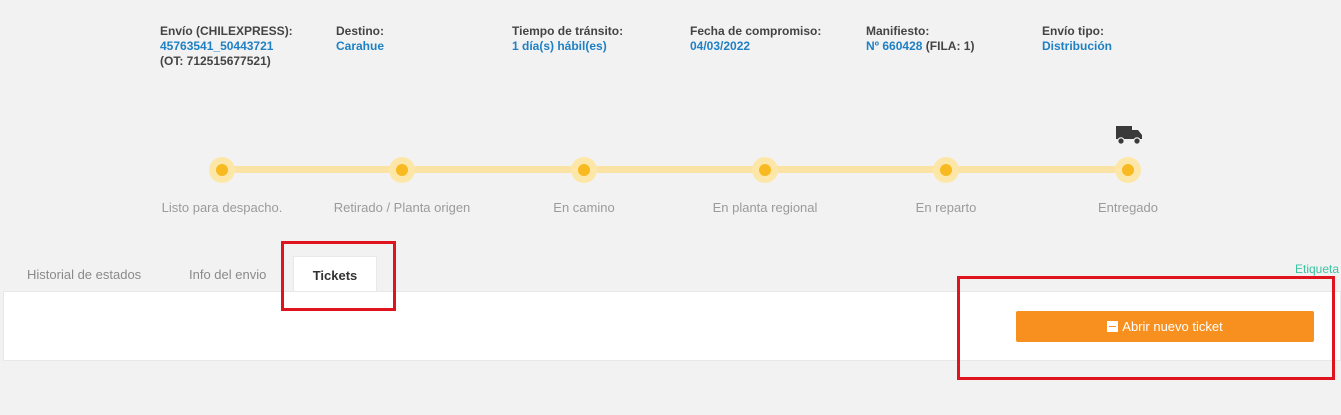  What do you see at coordinates (216, 46) in the screenshot?
I see `info-envio-value: 45763541_50443721` at bounding box center [216, 46].